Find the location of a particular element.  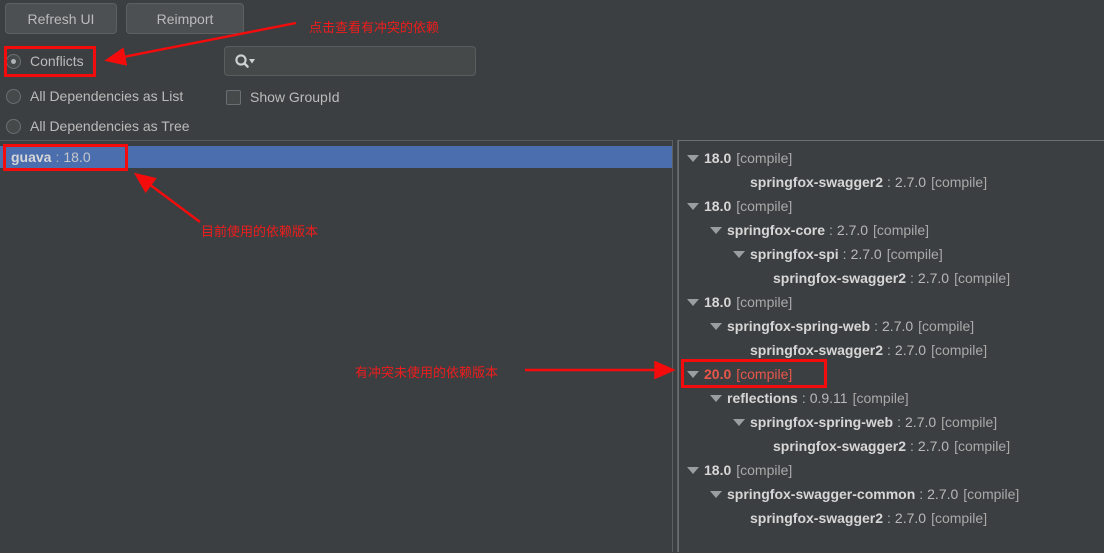

radio-conflicts: Conflicts is located at coordinates (45, 61).